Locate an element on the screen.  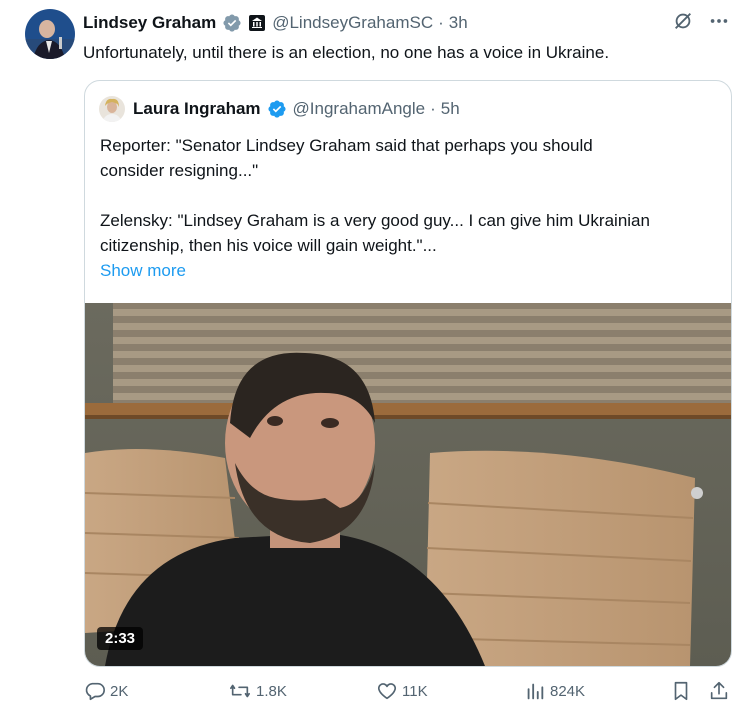
bookmark-icon is located at coordinates (681, 691).